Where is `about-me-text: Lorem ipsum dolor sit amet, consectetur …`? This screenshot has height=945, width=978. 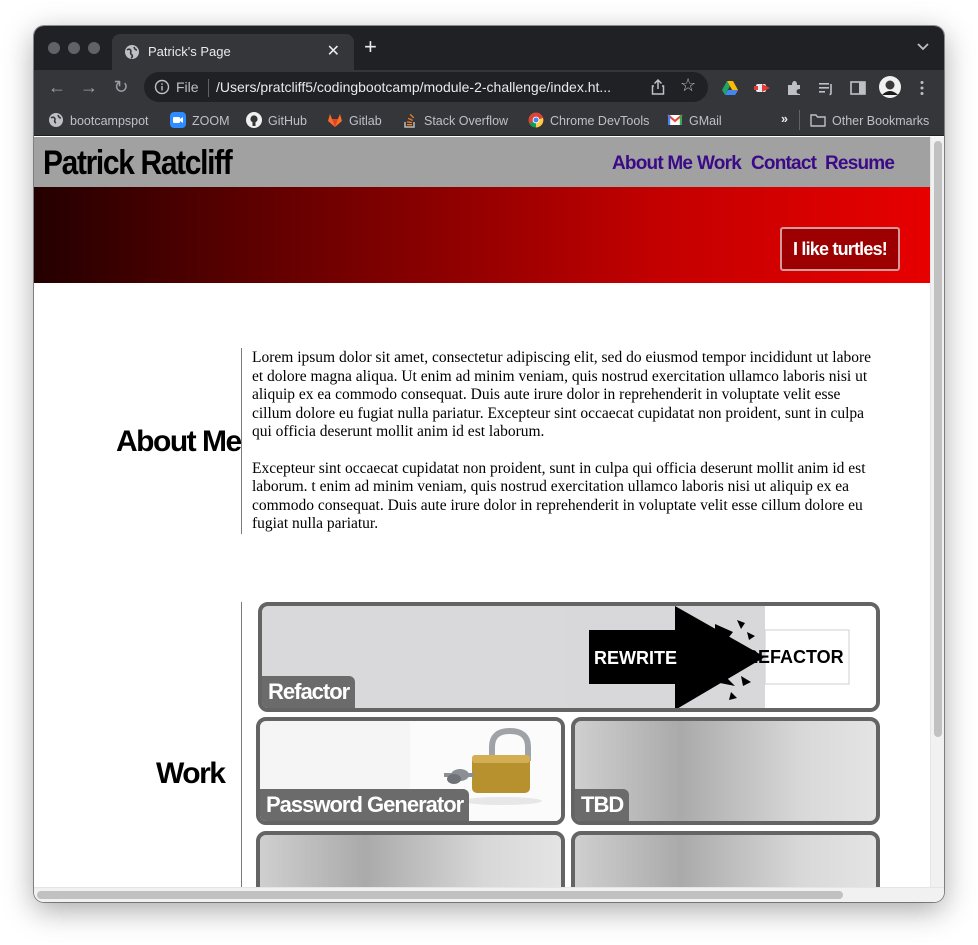
about-me-text: Lorem ipsum dolor sit amet, consectetur … is located at coordinates (565, 450).